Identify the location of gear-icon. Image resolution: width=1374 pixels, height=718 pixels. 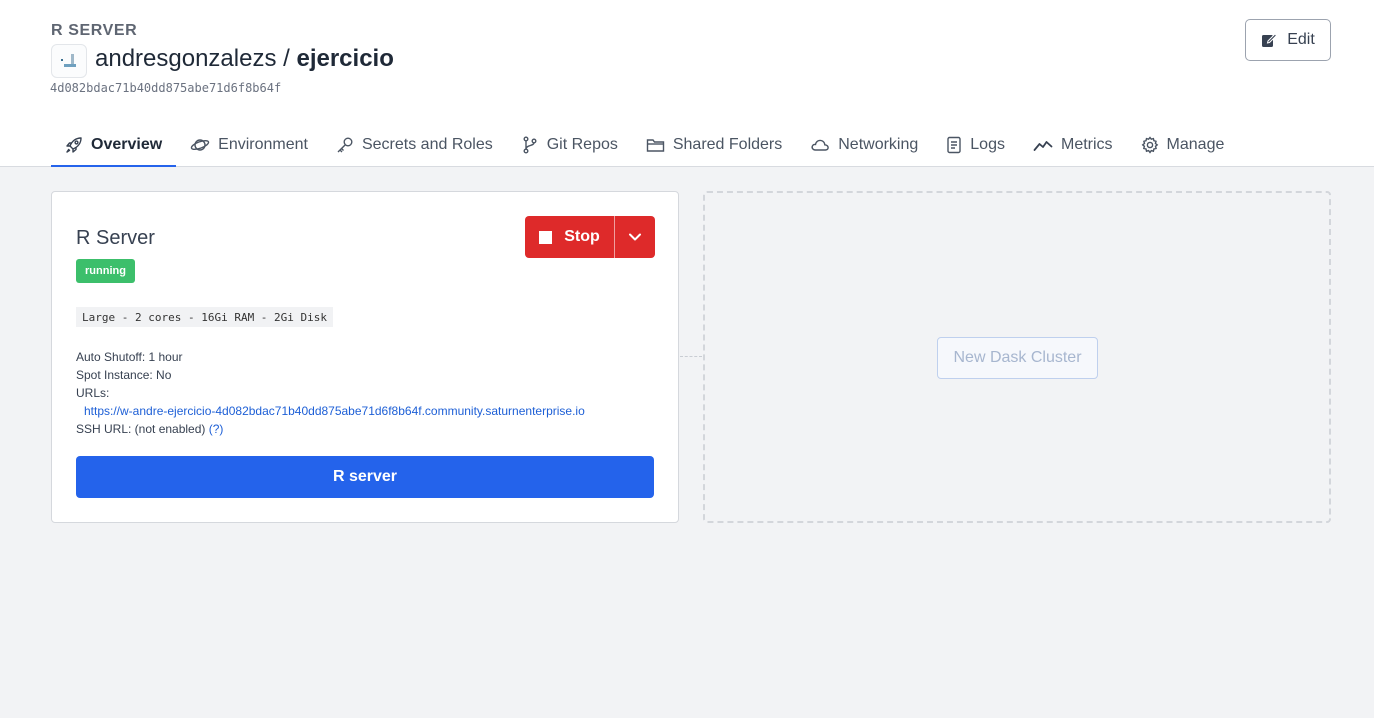
(1149, 145).